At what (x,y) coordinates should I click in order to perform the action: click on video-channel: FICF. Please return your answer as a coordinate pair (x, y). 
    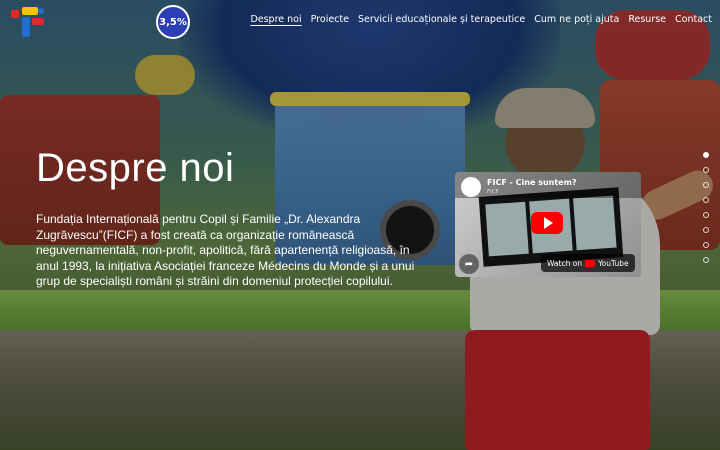
    Looking at the image, I should click on (493, 192).